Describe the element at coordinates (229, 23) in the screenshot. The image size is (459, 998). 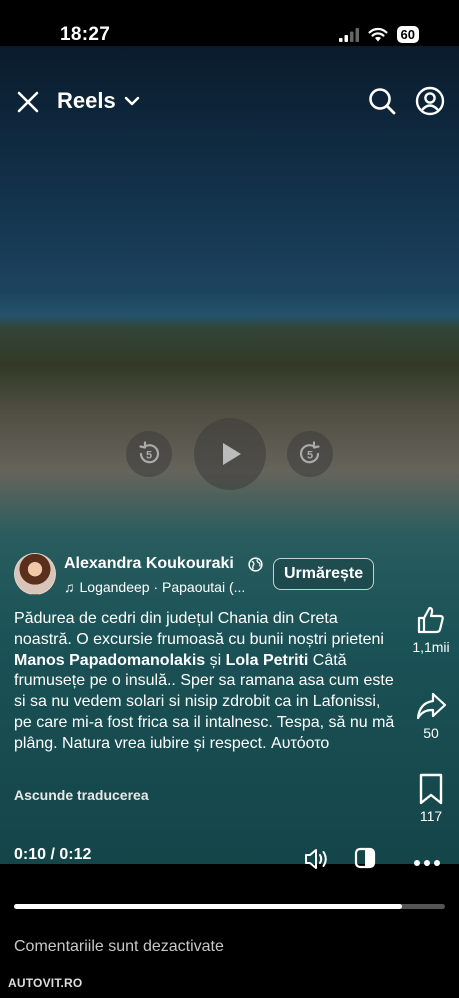
I see `status-bar: 18:27 60` at that location.